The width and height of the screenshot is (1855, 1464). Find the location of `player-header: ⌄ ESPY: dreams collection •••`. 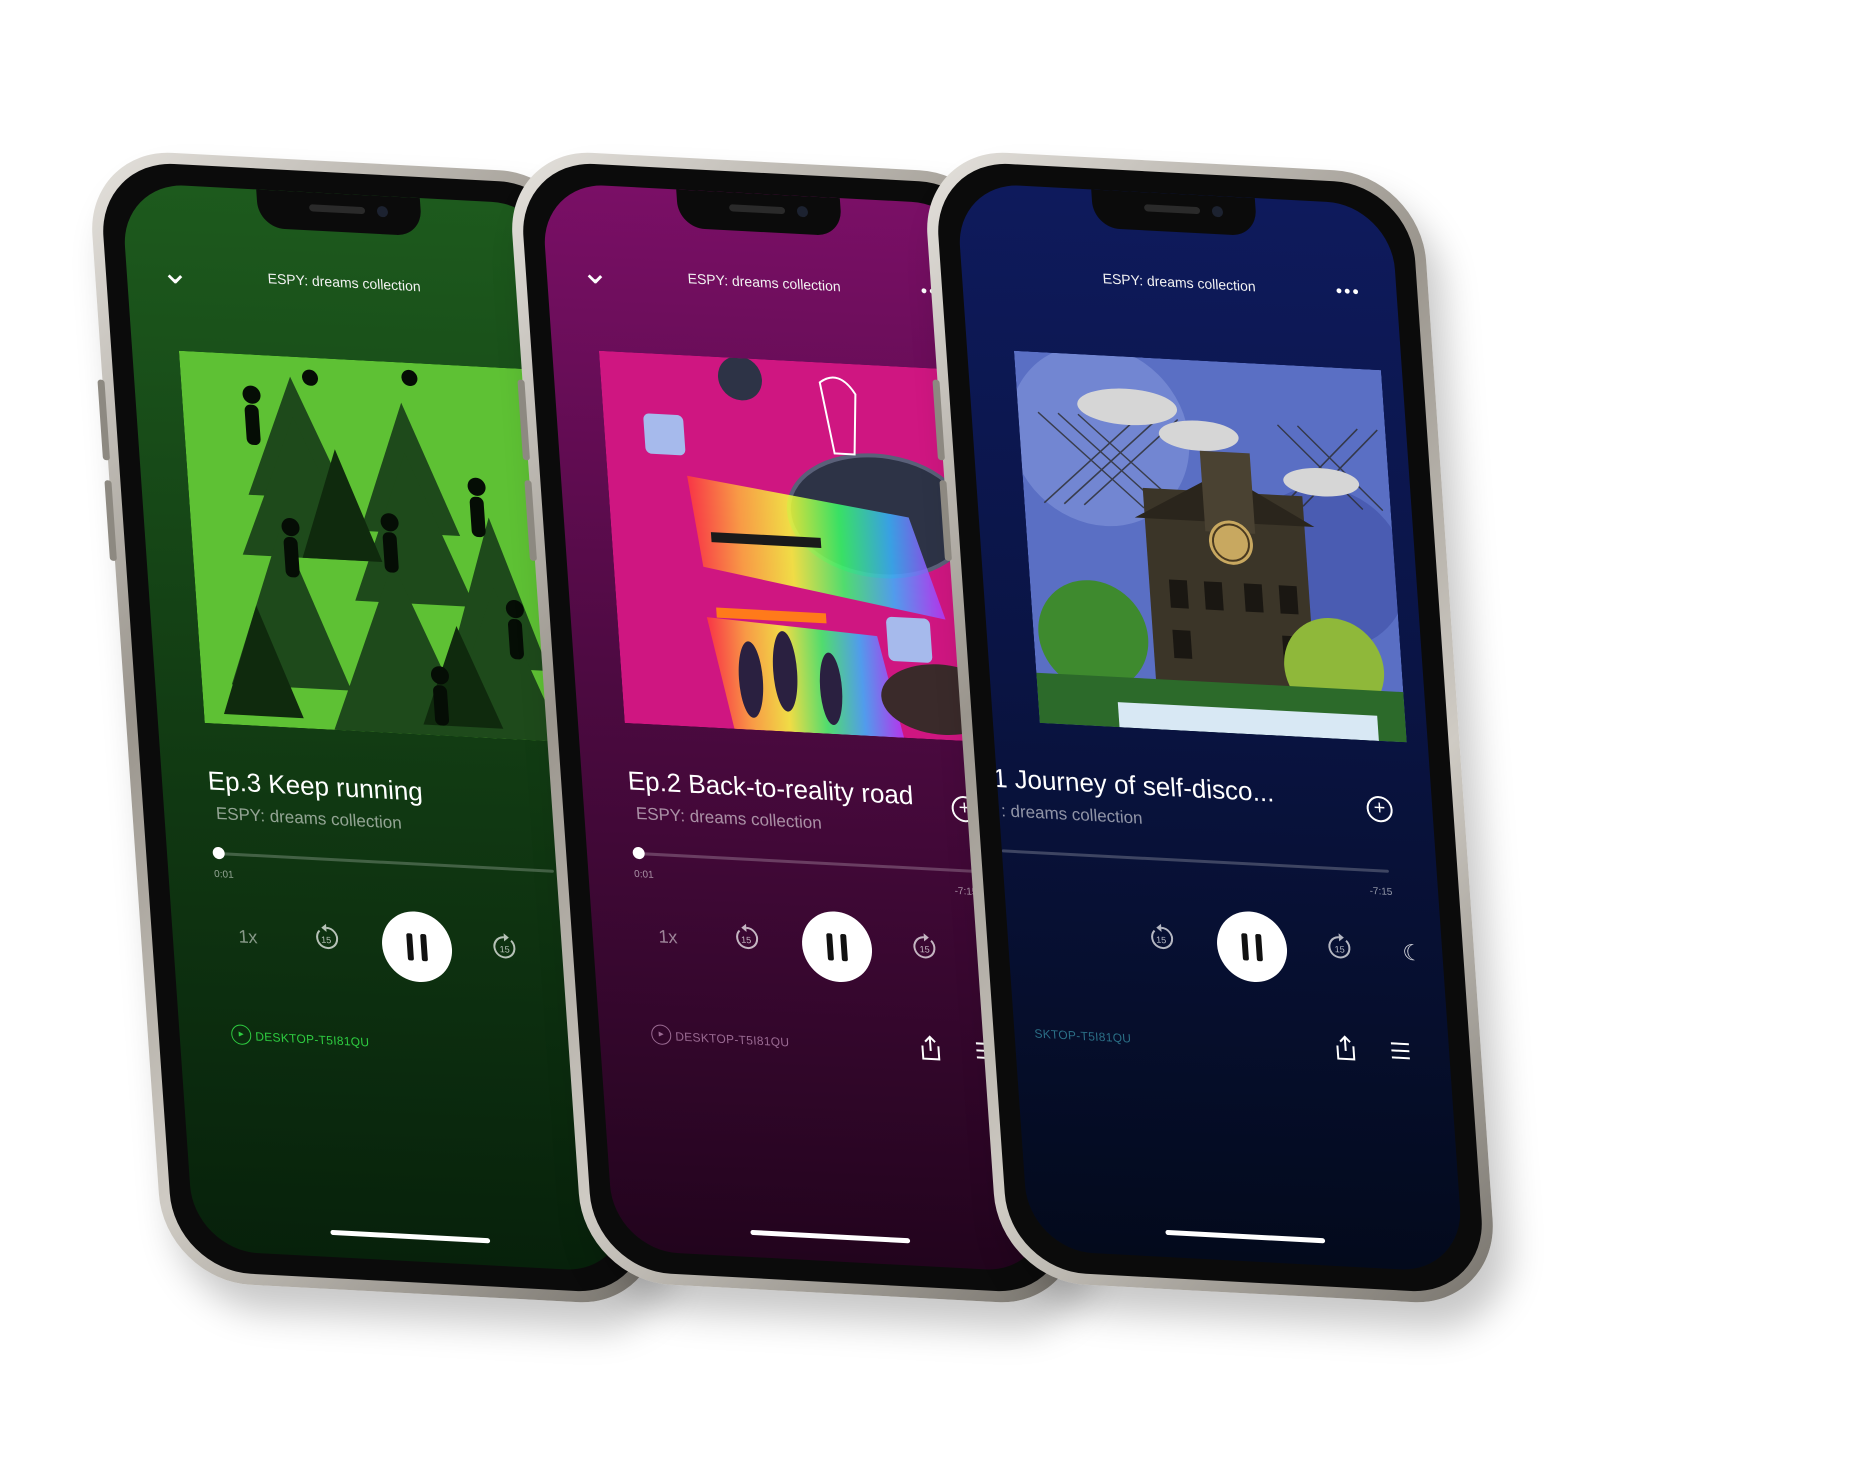

player-header: ⌄ ESPY: dreams collection ••• is located at coordinates (764, 284).